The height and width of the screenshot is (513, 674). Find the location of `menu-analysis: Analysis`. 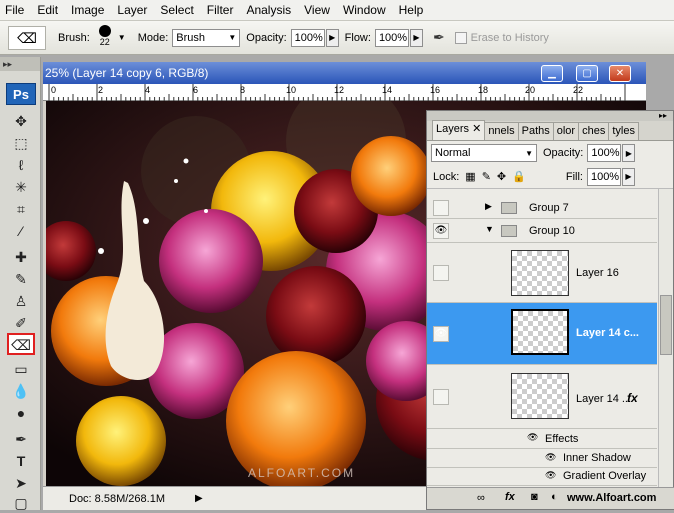

menu-analysis: Analysis is located at coordinates (268, 10).